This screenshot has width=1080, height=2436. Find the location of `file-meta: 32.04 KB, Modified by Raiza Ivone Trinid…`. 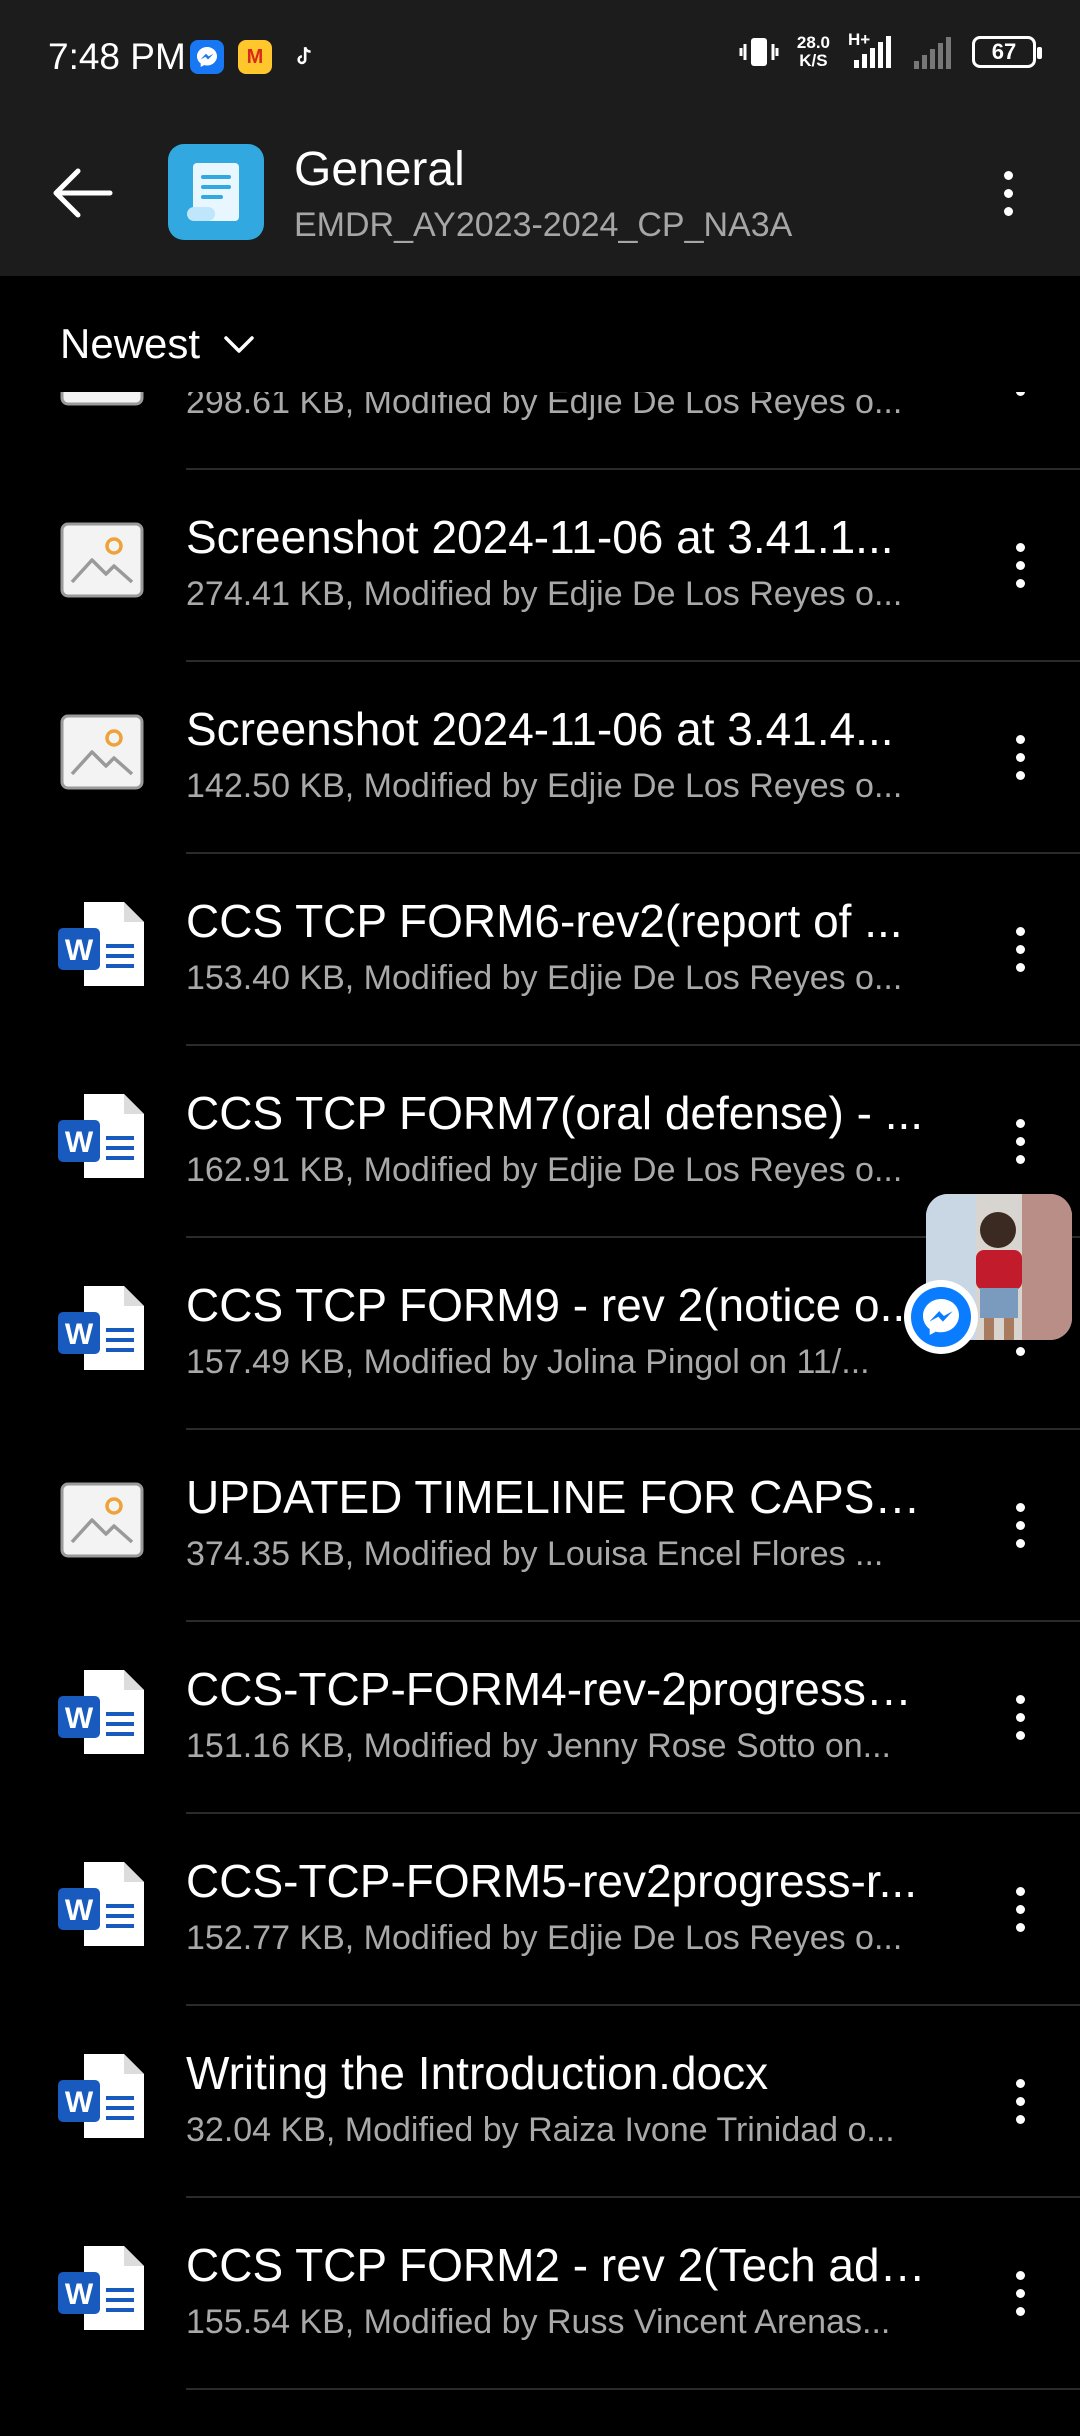

file-meta: 32.04 KB, Modified by Raiza Ivone Trinid… is located at coordinates (540, 2130).